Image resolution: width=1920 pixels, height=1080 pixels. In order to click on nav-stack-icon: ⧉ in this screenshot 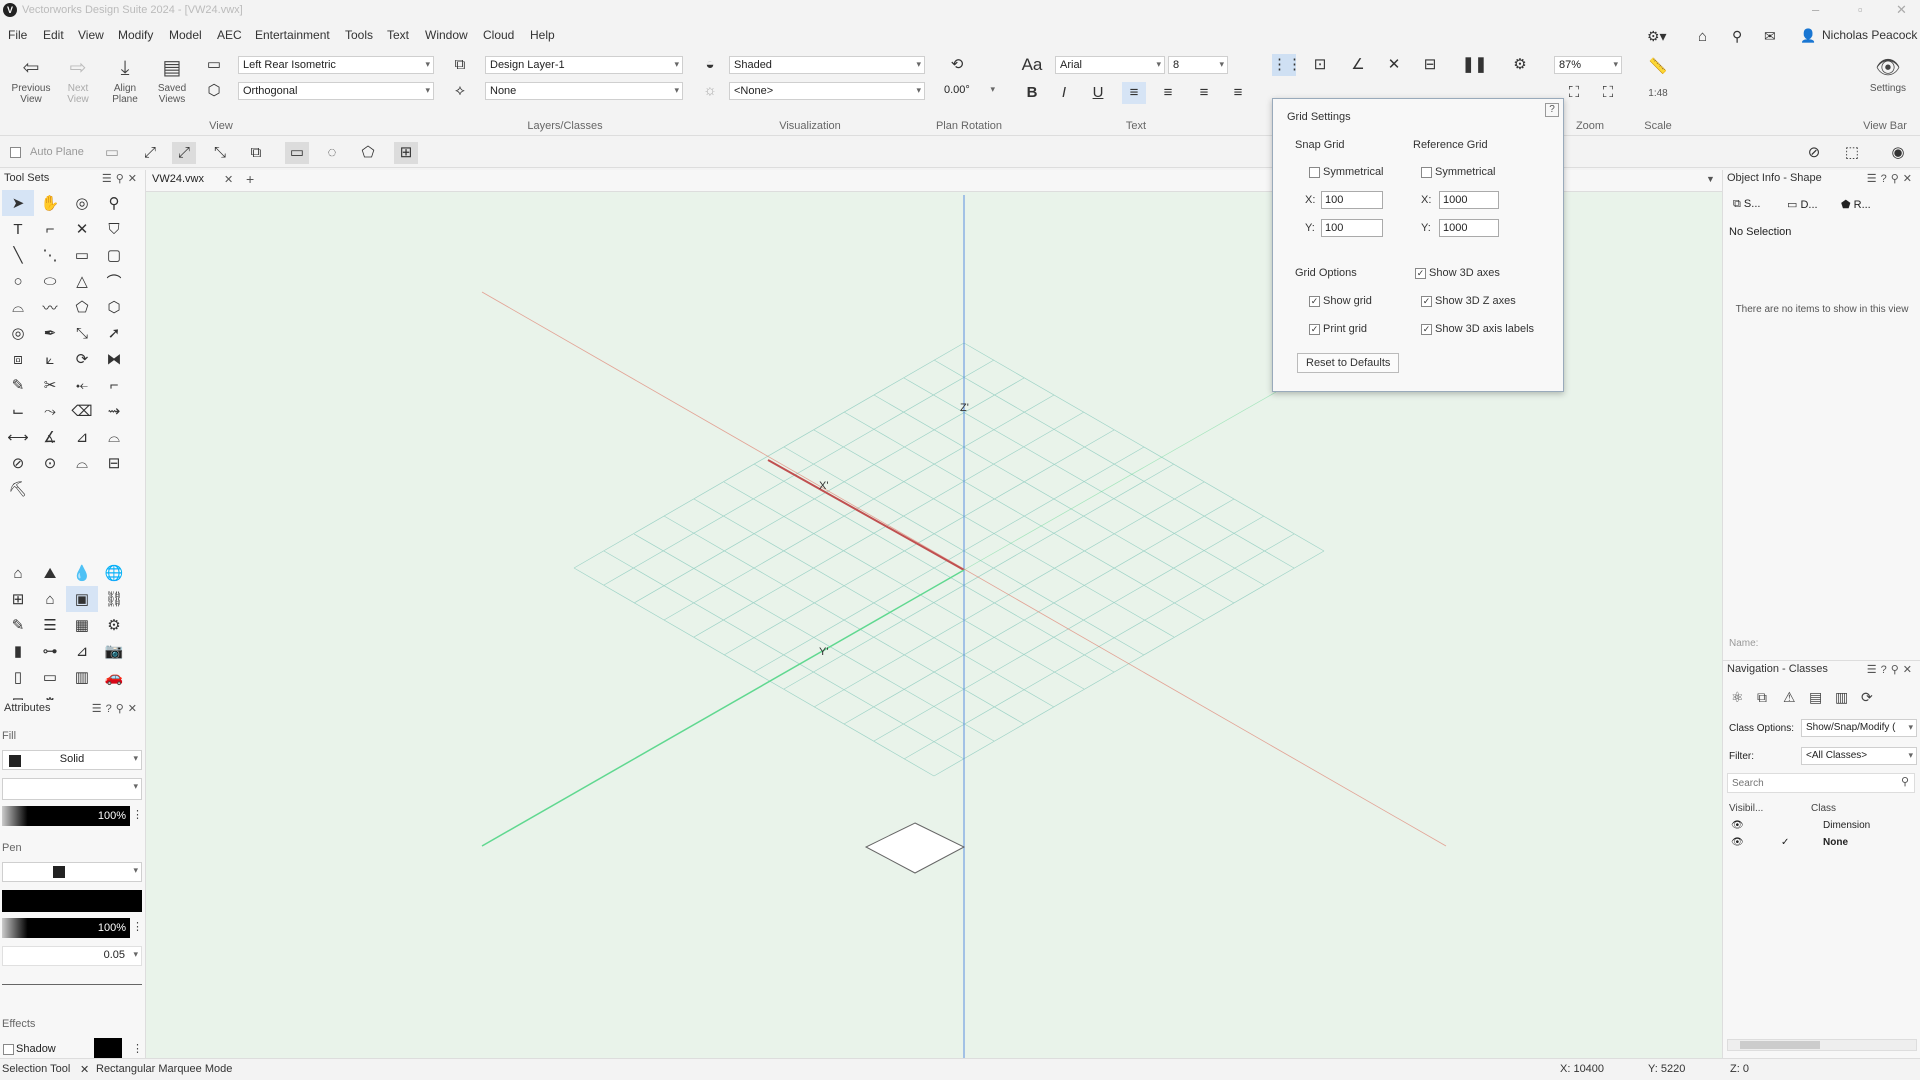, I will do `click(1762, 697)`.